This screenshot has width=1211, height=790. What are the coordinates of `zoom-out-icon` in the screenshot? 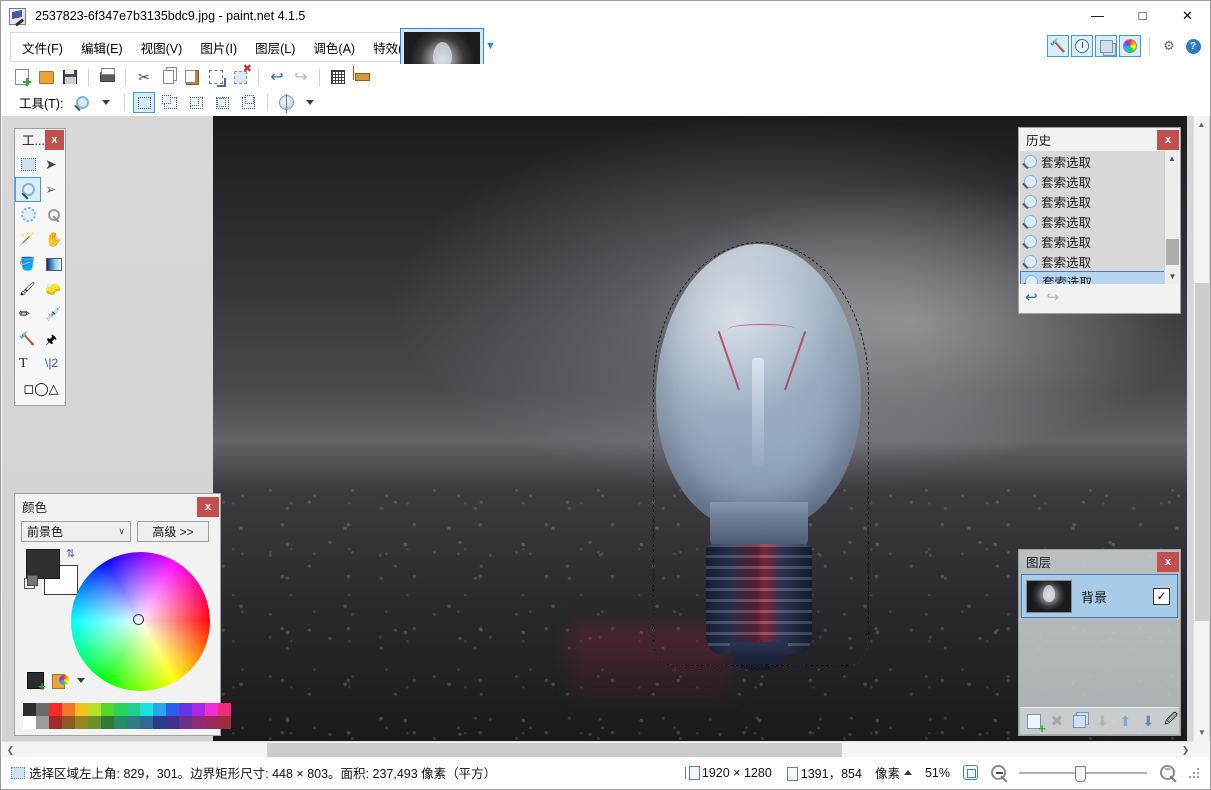 It's located at (998, 772).